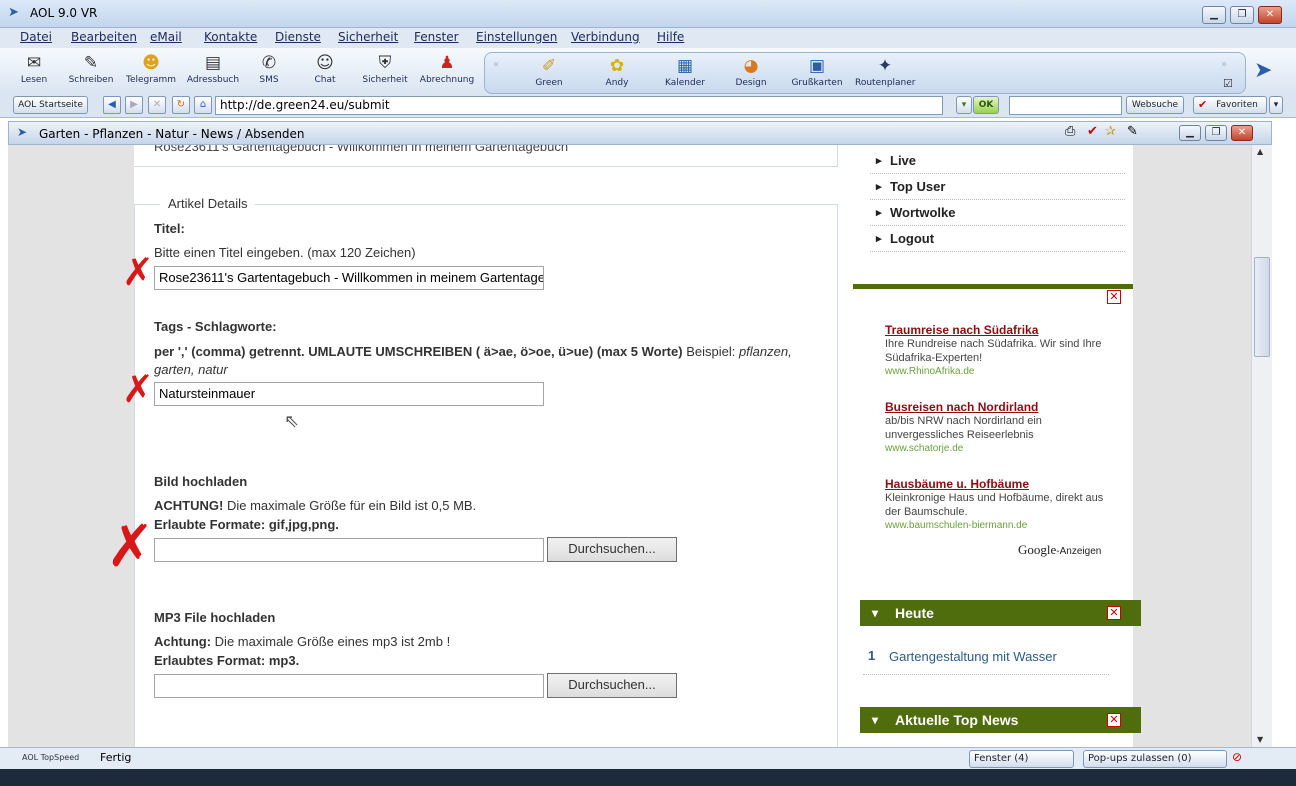 This screenshot has height=786, width=1296. What do you see at coordinates (1021, 759) in the screenshot?
I see `fenster-dropdown: Fenster (4)` at bounding box center [1021, 759].